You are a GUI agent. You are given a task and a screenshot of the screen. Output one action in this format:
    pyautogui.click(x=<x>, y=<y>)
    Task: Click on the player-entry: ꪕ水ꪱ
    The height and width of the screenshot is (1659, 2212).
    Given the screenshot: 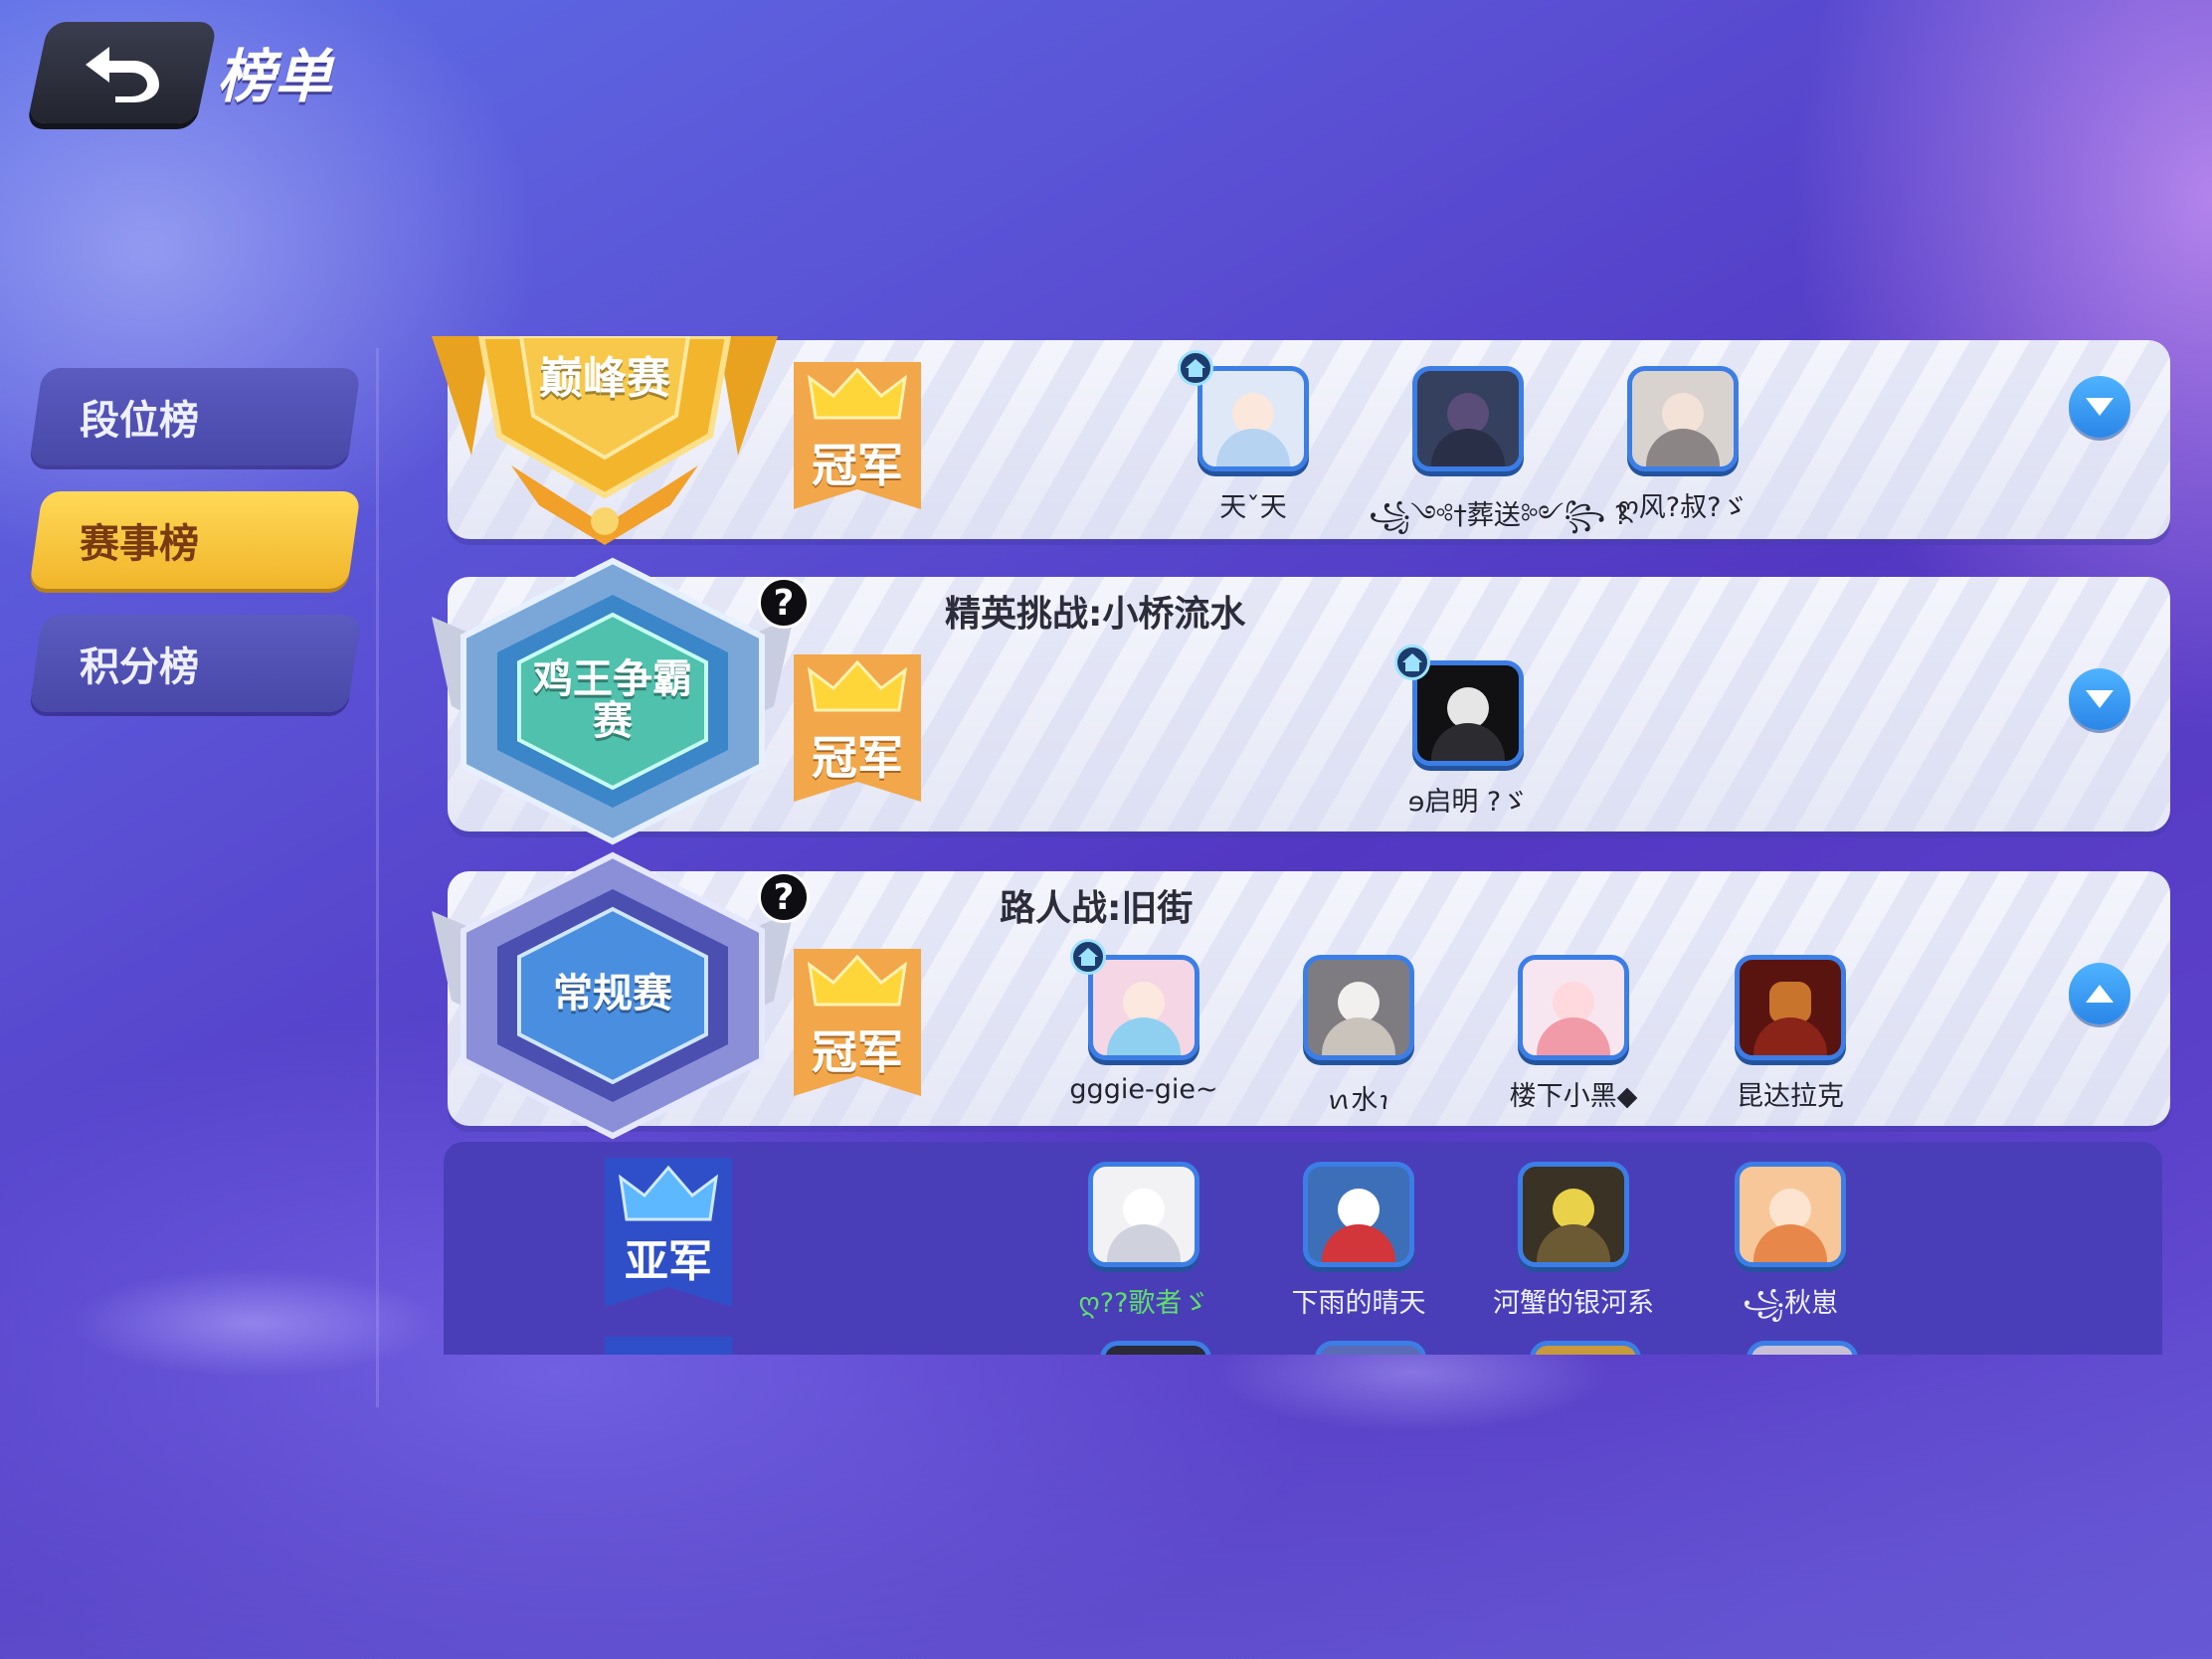 What is the action you would take?
    pyautogui.click(x=1358, y=1043)
    